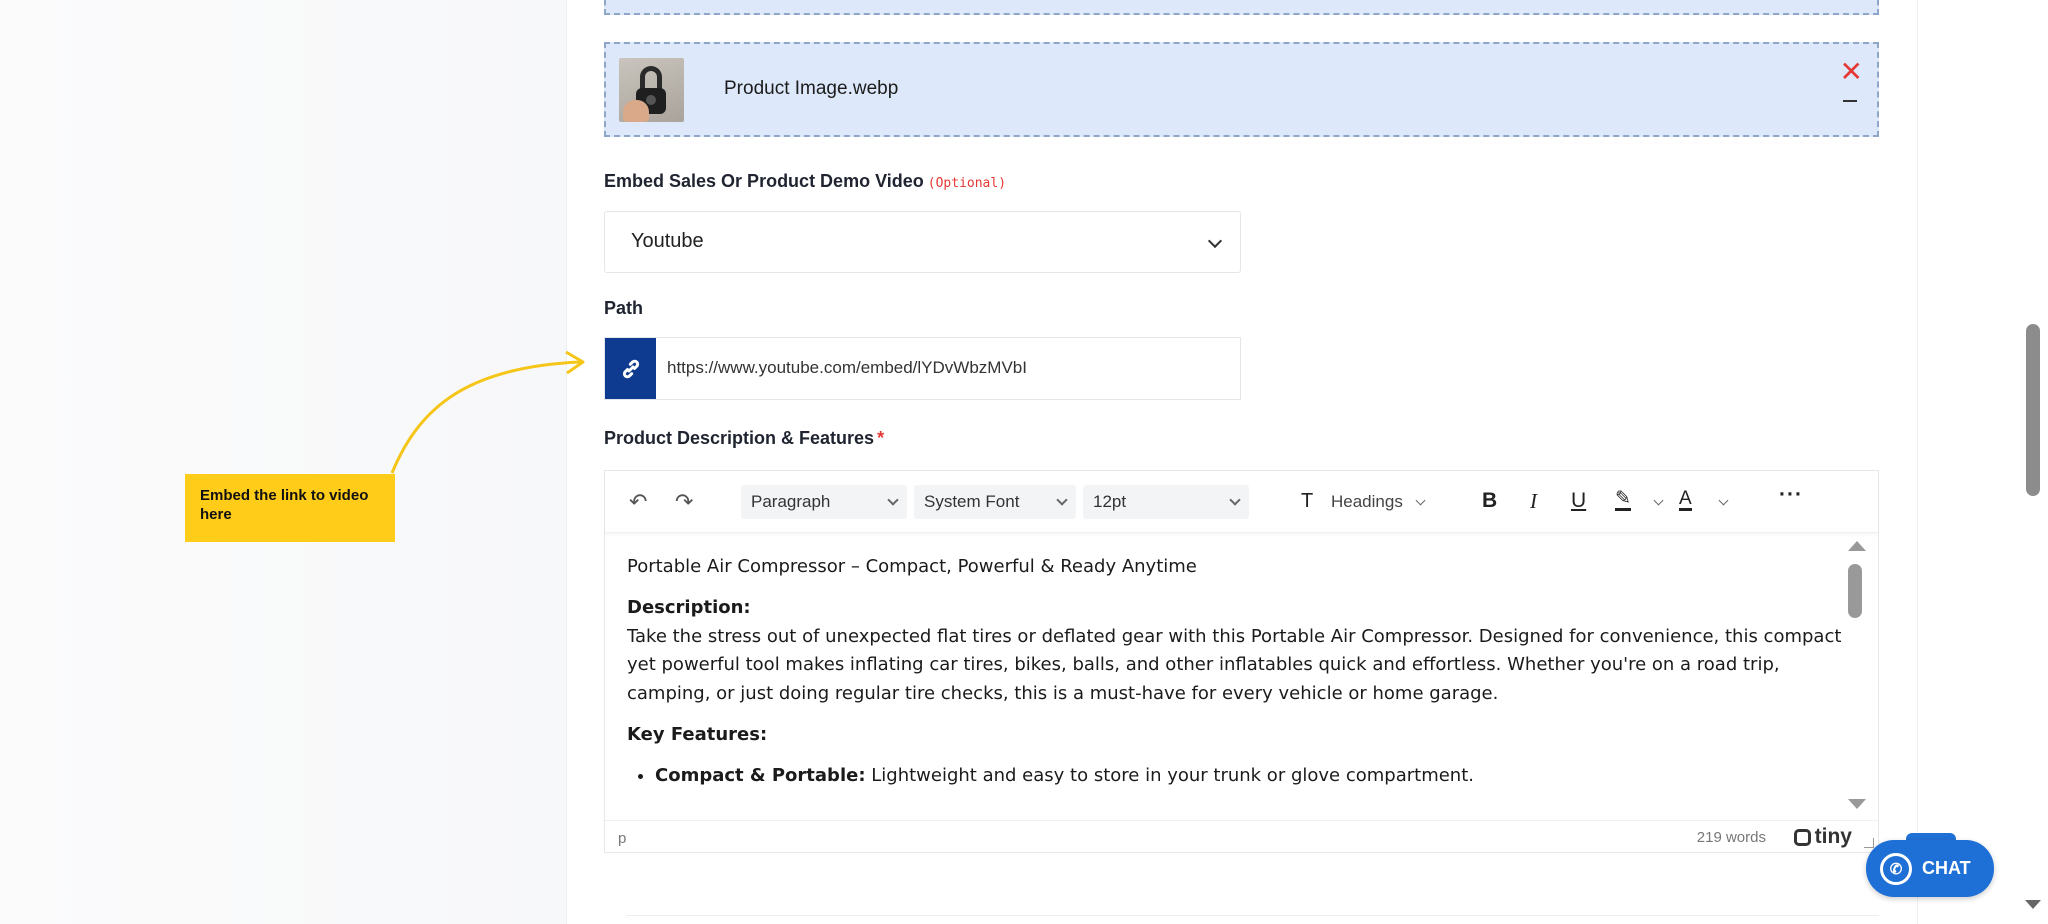 This screenshot has height=924, width=2048. I want to click on upload-row-previous, so click(1241, 7).